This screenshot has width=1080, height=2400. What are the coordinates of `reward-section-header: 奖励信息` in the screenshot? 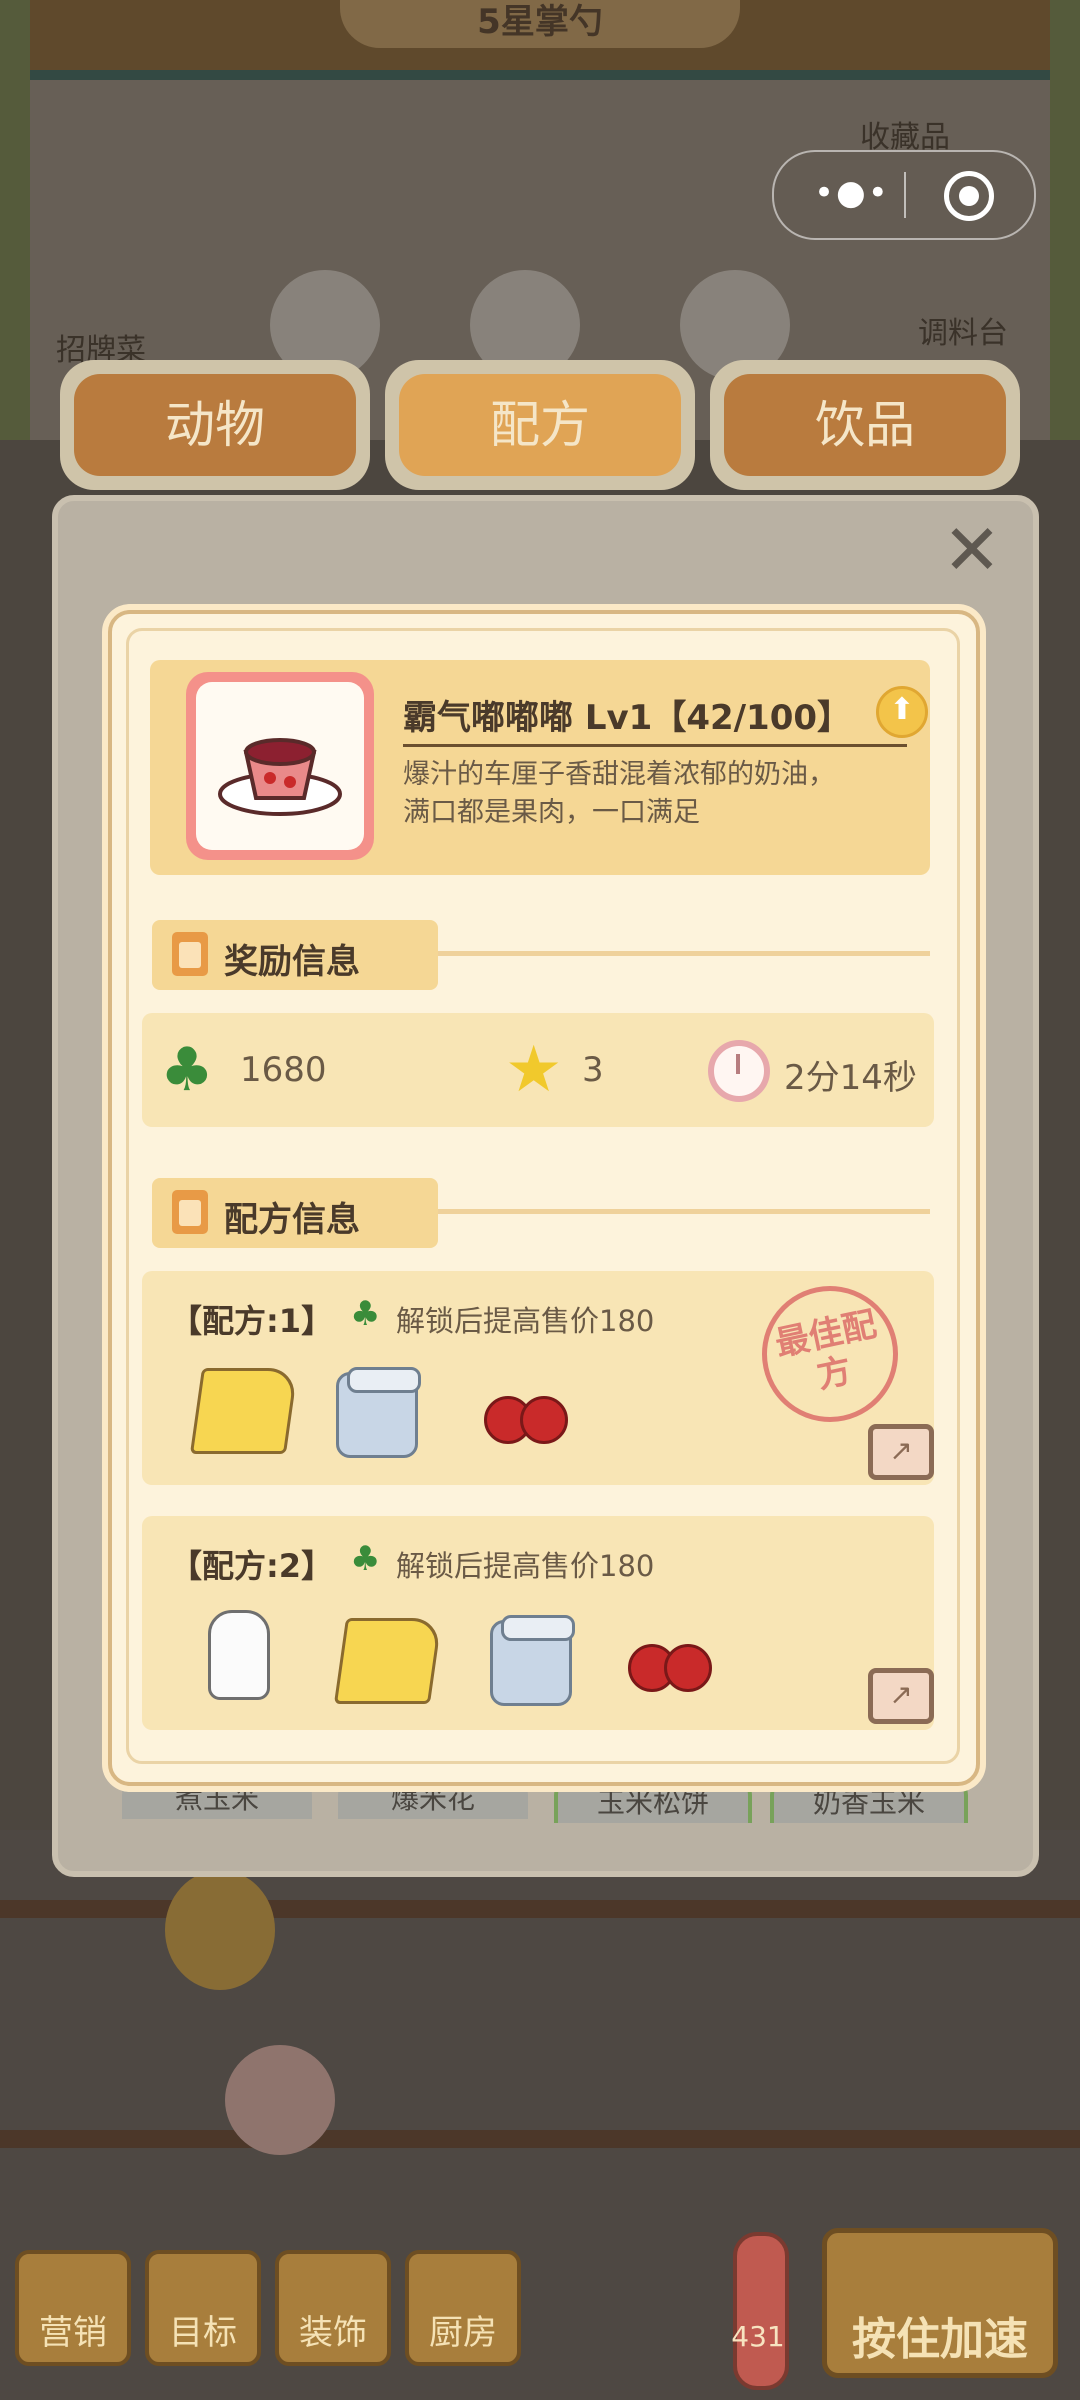 It's located at (295, 955).